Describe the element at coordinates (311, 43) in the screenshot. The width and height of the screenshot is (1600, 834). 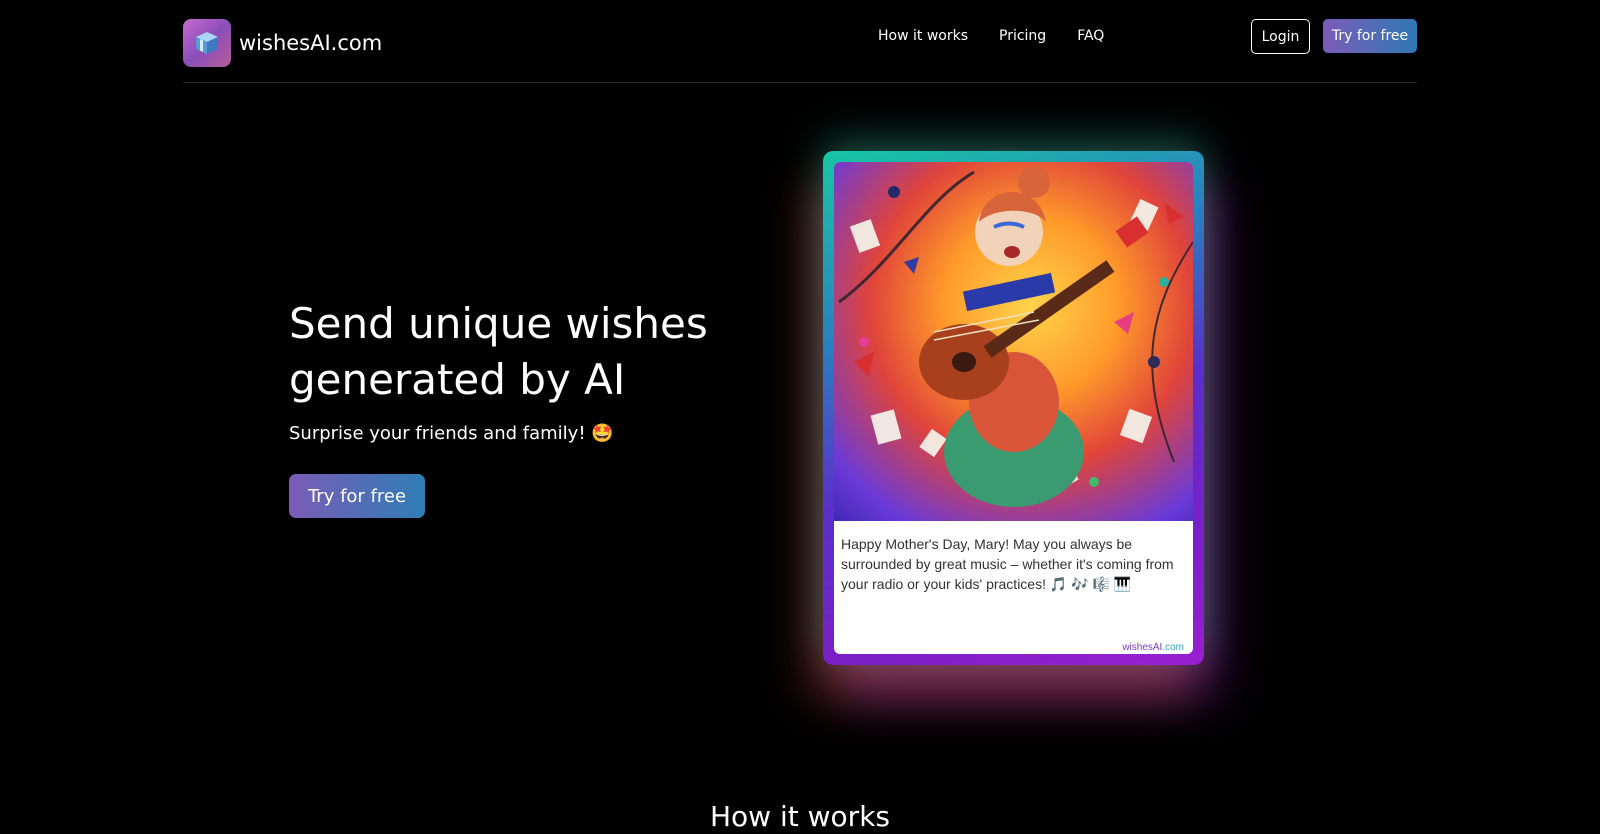
I see `brand-name: wishesAI.com` at that location.